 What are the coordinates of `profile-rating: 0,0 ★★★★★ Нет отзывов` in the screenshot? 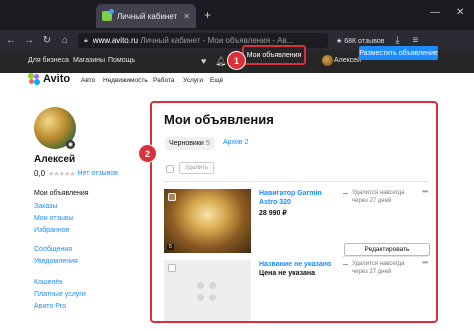 It's located at (76, 173).